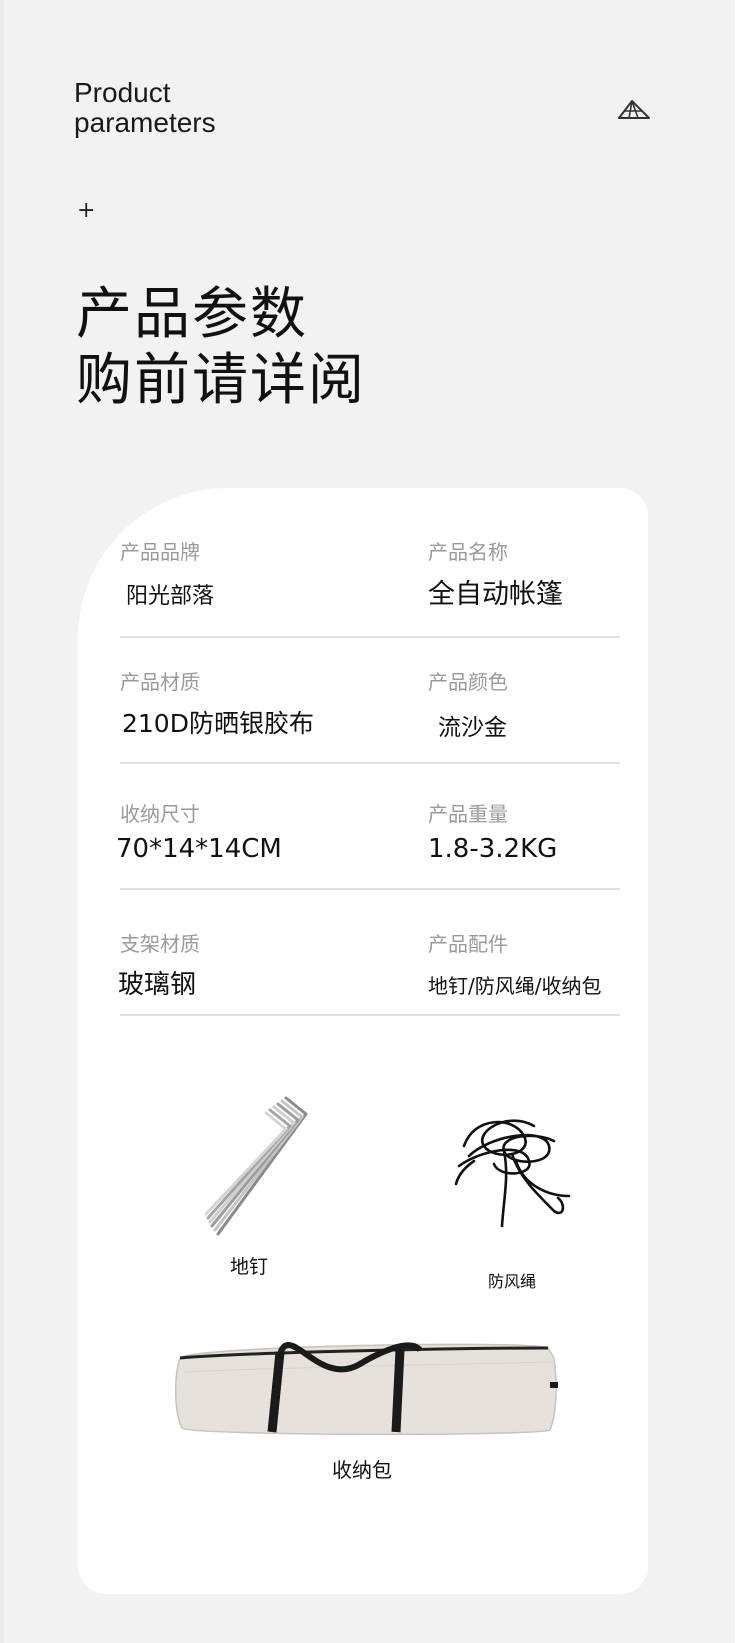 The width and height of the screenshot is (750, 1643). Describe the element at coordinates (512, 1173) in the screenshot. I see `wind-rope-icon` at that location.